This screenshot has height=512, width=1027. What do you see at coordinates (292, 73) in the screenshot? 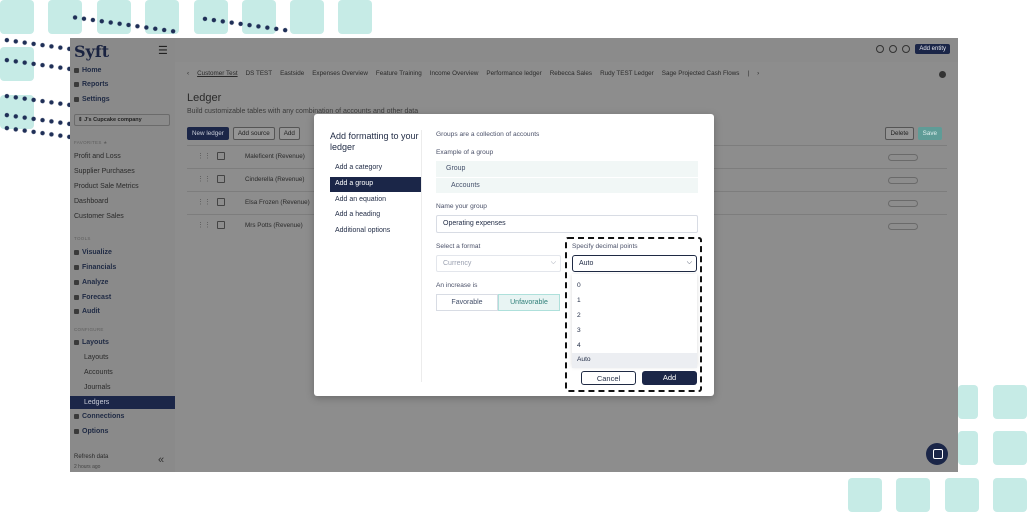
I see `tab-ledger: Eastside` at bounding box center [292, 73].